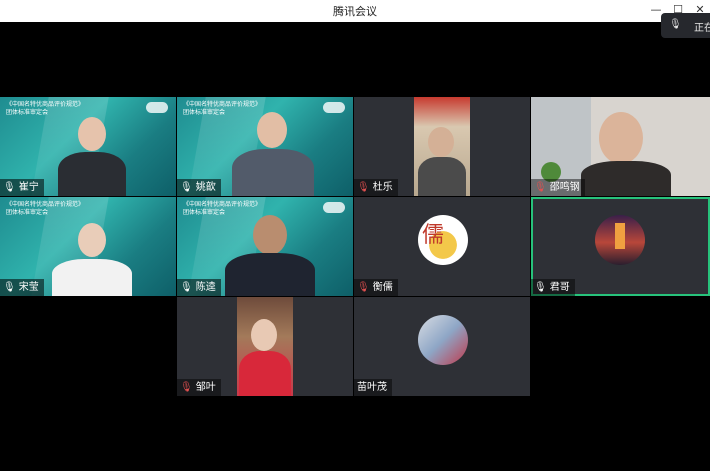  I want to click on video-tile-4: 🎙 邵鸣钢, so click(620, 146).